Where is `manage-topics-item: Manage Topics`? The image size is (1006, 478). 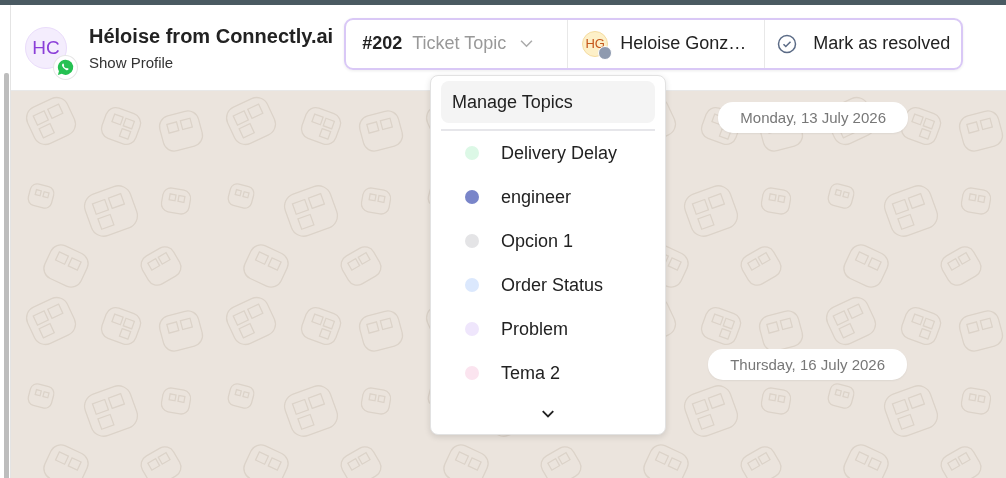
manage-topics-item: Manage Topics is located at coordinates (548, 102).